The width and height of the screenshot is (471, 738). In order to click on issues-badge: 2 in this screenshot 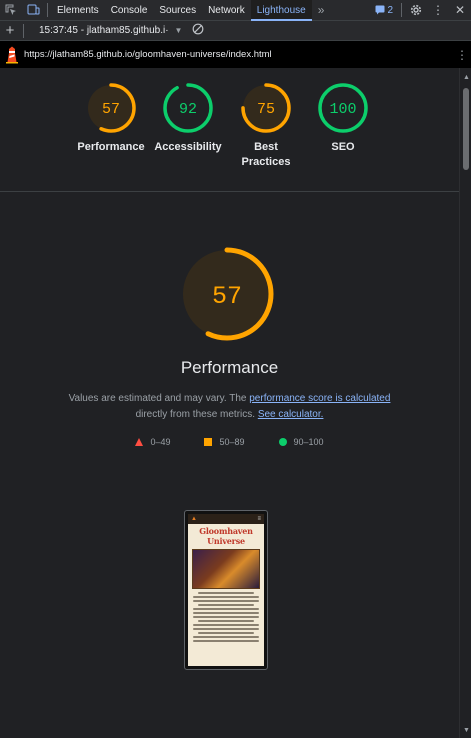, I will do `click(384, 10)`.